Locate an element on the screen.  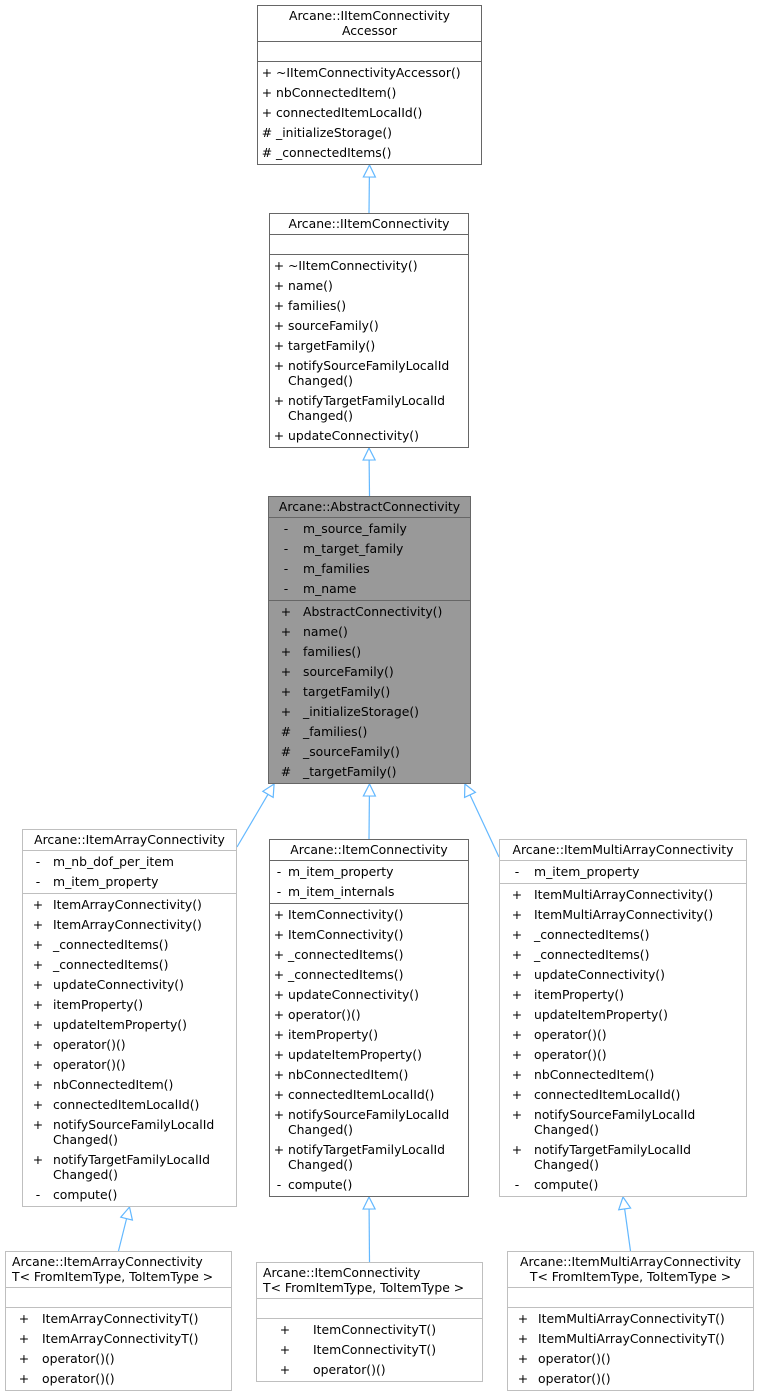
class-name: Arcane::ItemArrayConnectivity is located at coordinates (129, 840).